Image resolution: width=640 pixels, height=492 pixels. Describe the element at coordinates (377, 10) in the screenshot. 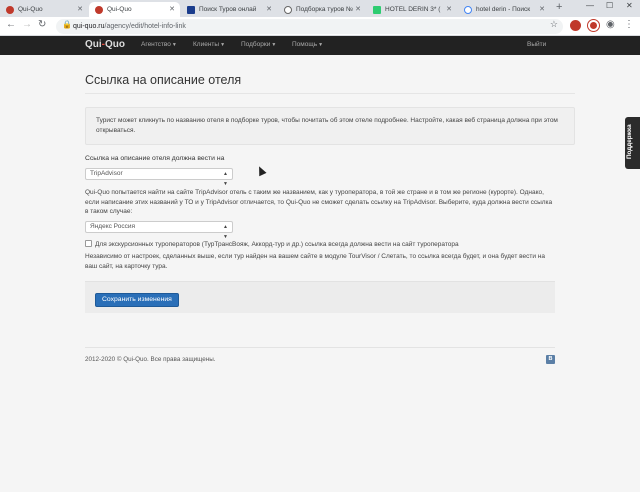

I see `tripadvisor-favicon-icon` at that location.